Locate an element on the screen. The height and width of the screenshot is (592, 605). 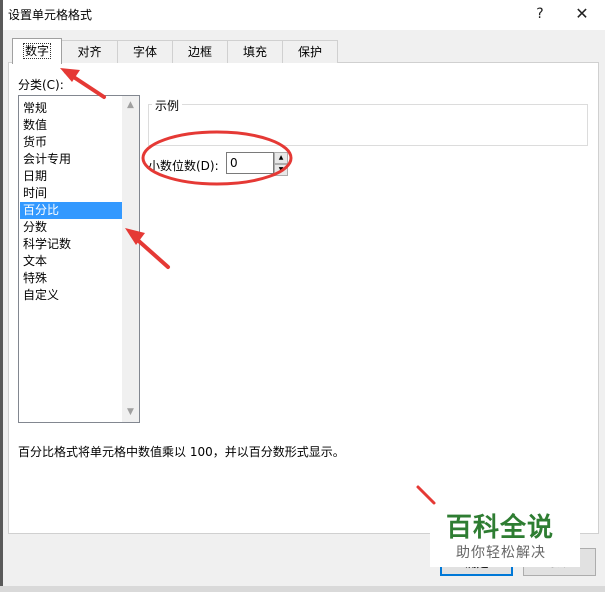
sample-box is located at coordinates (368, 125).